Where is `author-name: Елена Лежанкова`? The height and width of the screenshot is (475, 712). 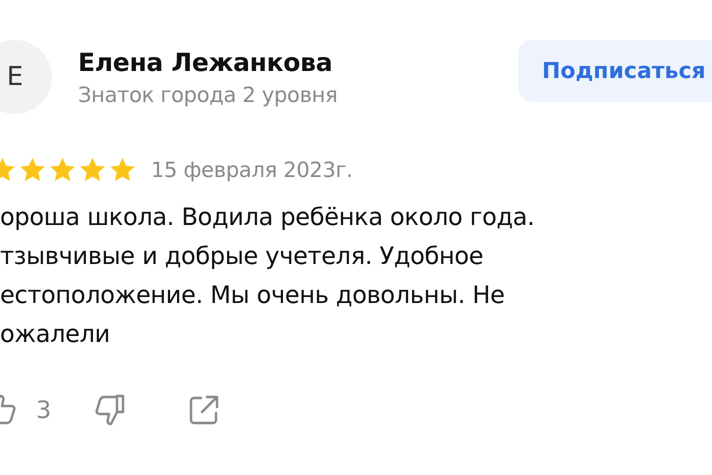
author-name: Елена Лежанкова is located at coordinates (208, 62).